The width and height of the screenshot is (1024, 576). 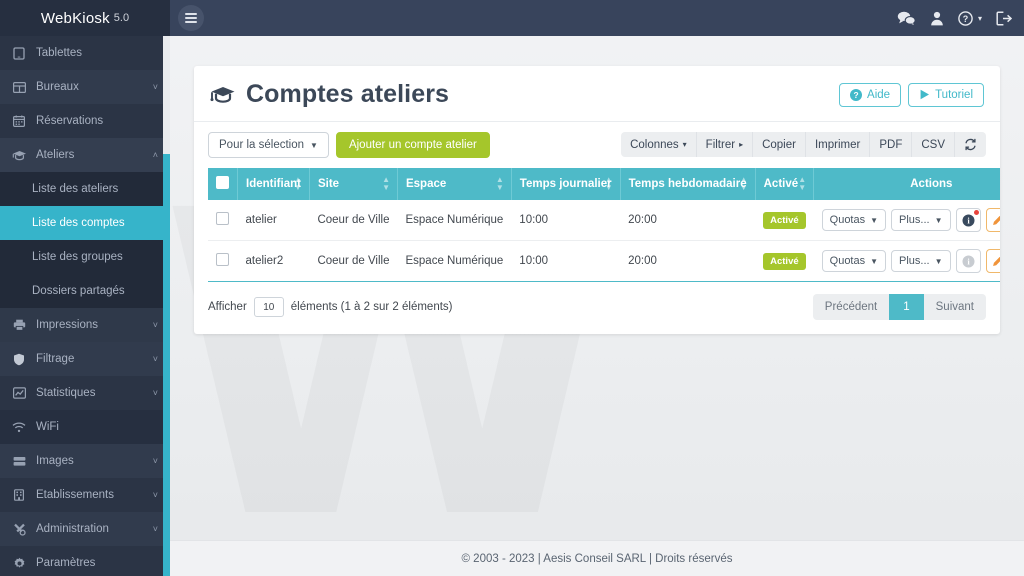 I want to click on select-all-checkbox, so click(x=222, y=182).